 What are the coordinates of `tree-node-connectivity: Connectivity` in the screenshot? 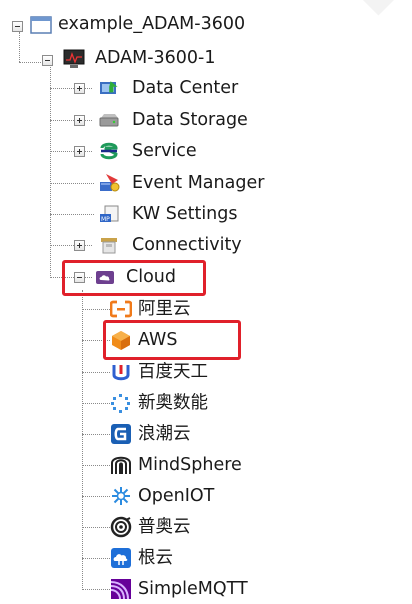 It's located at (180, 246).